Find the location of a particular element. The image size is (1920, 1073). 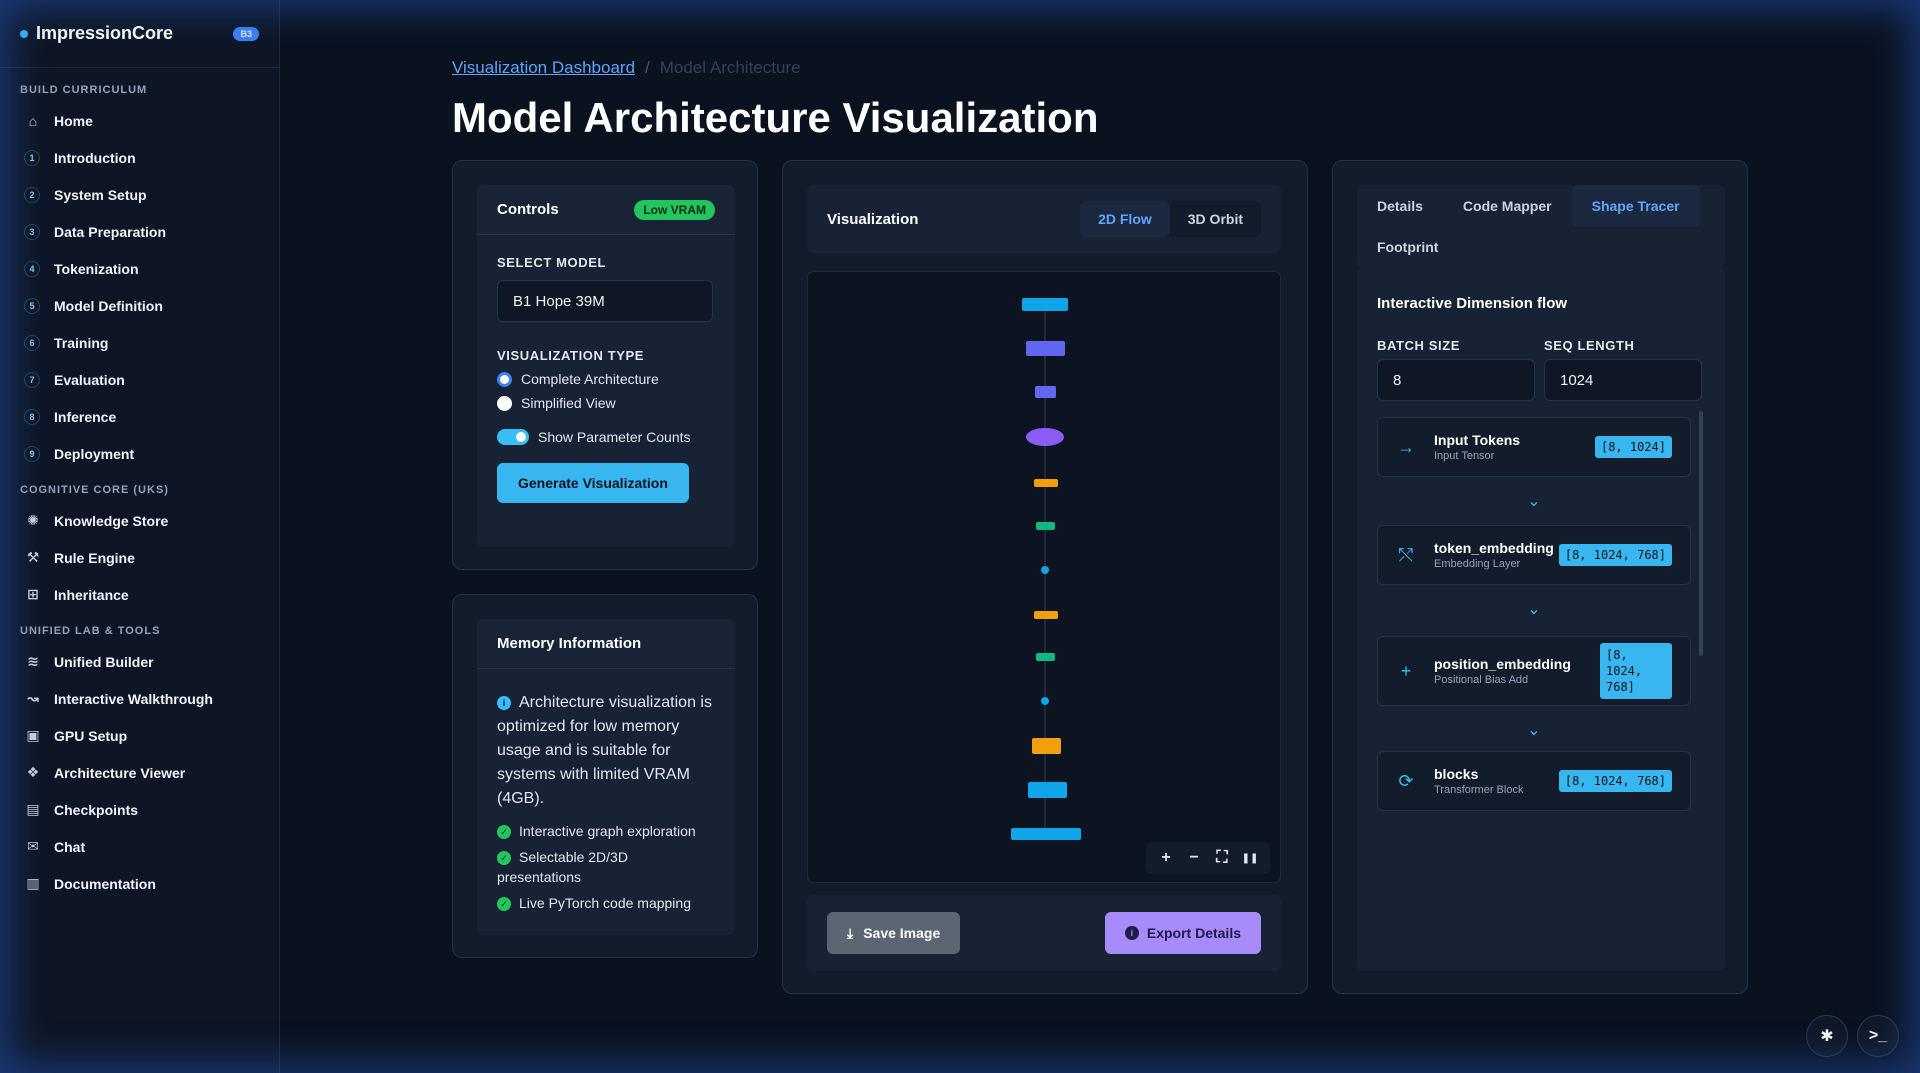

sidebar-item-home: ⌂ Home is located at coordinates (139, 120).